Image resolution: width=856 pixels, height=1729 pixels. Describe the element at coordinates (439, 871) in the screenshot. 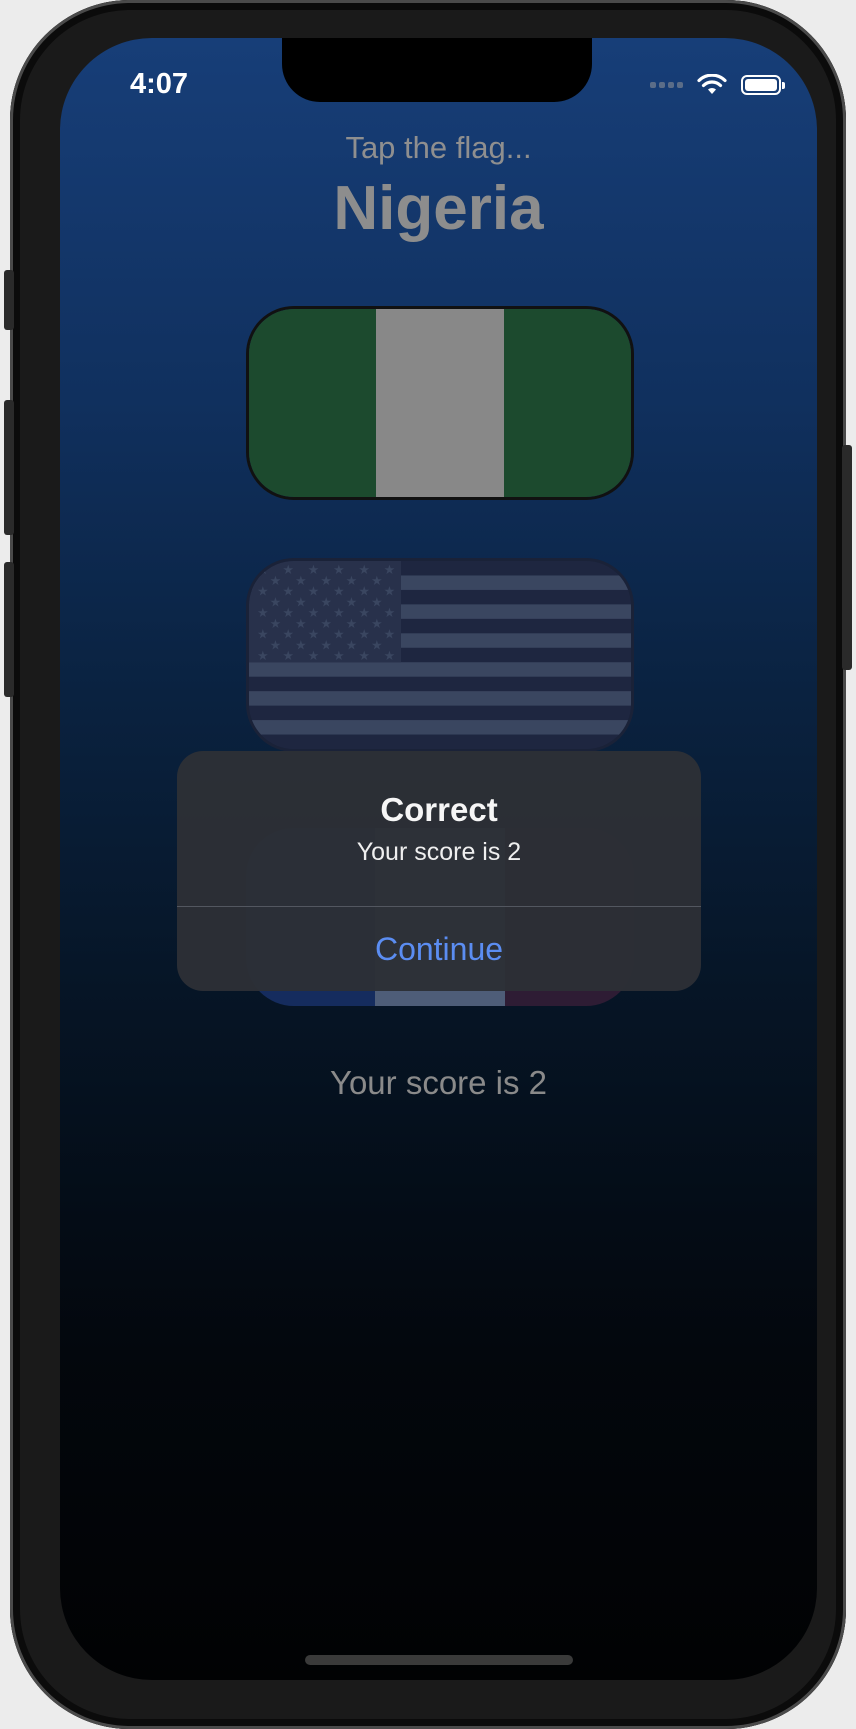

I see `alert-dialog: Correct Your score is 2 Continue` at that location.